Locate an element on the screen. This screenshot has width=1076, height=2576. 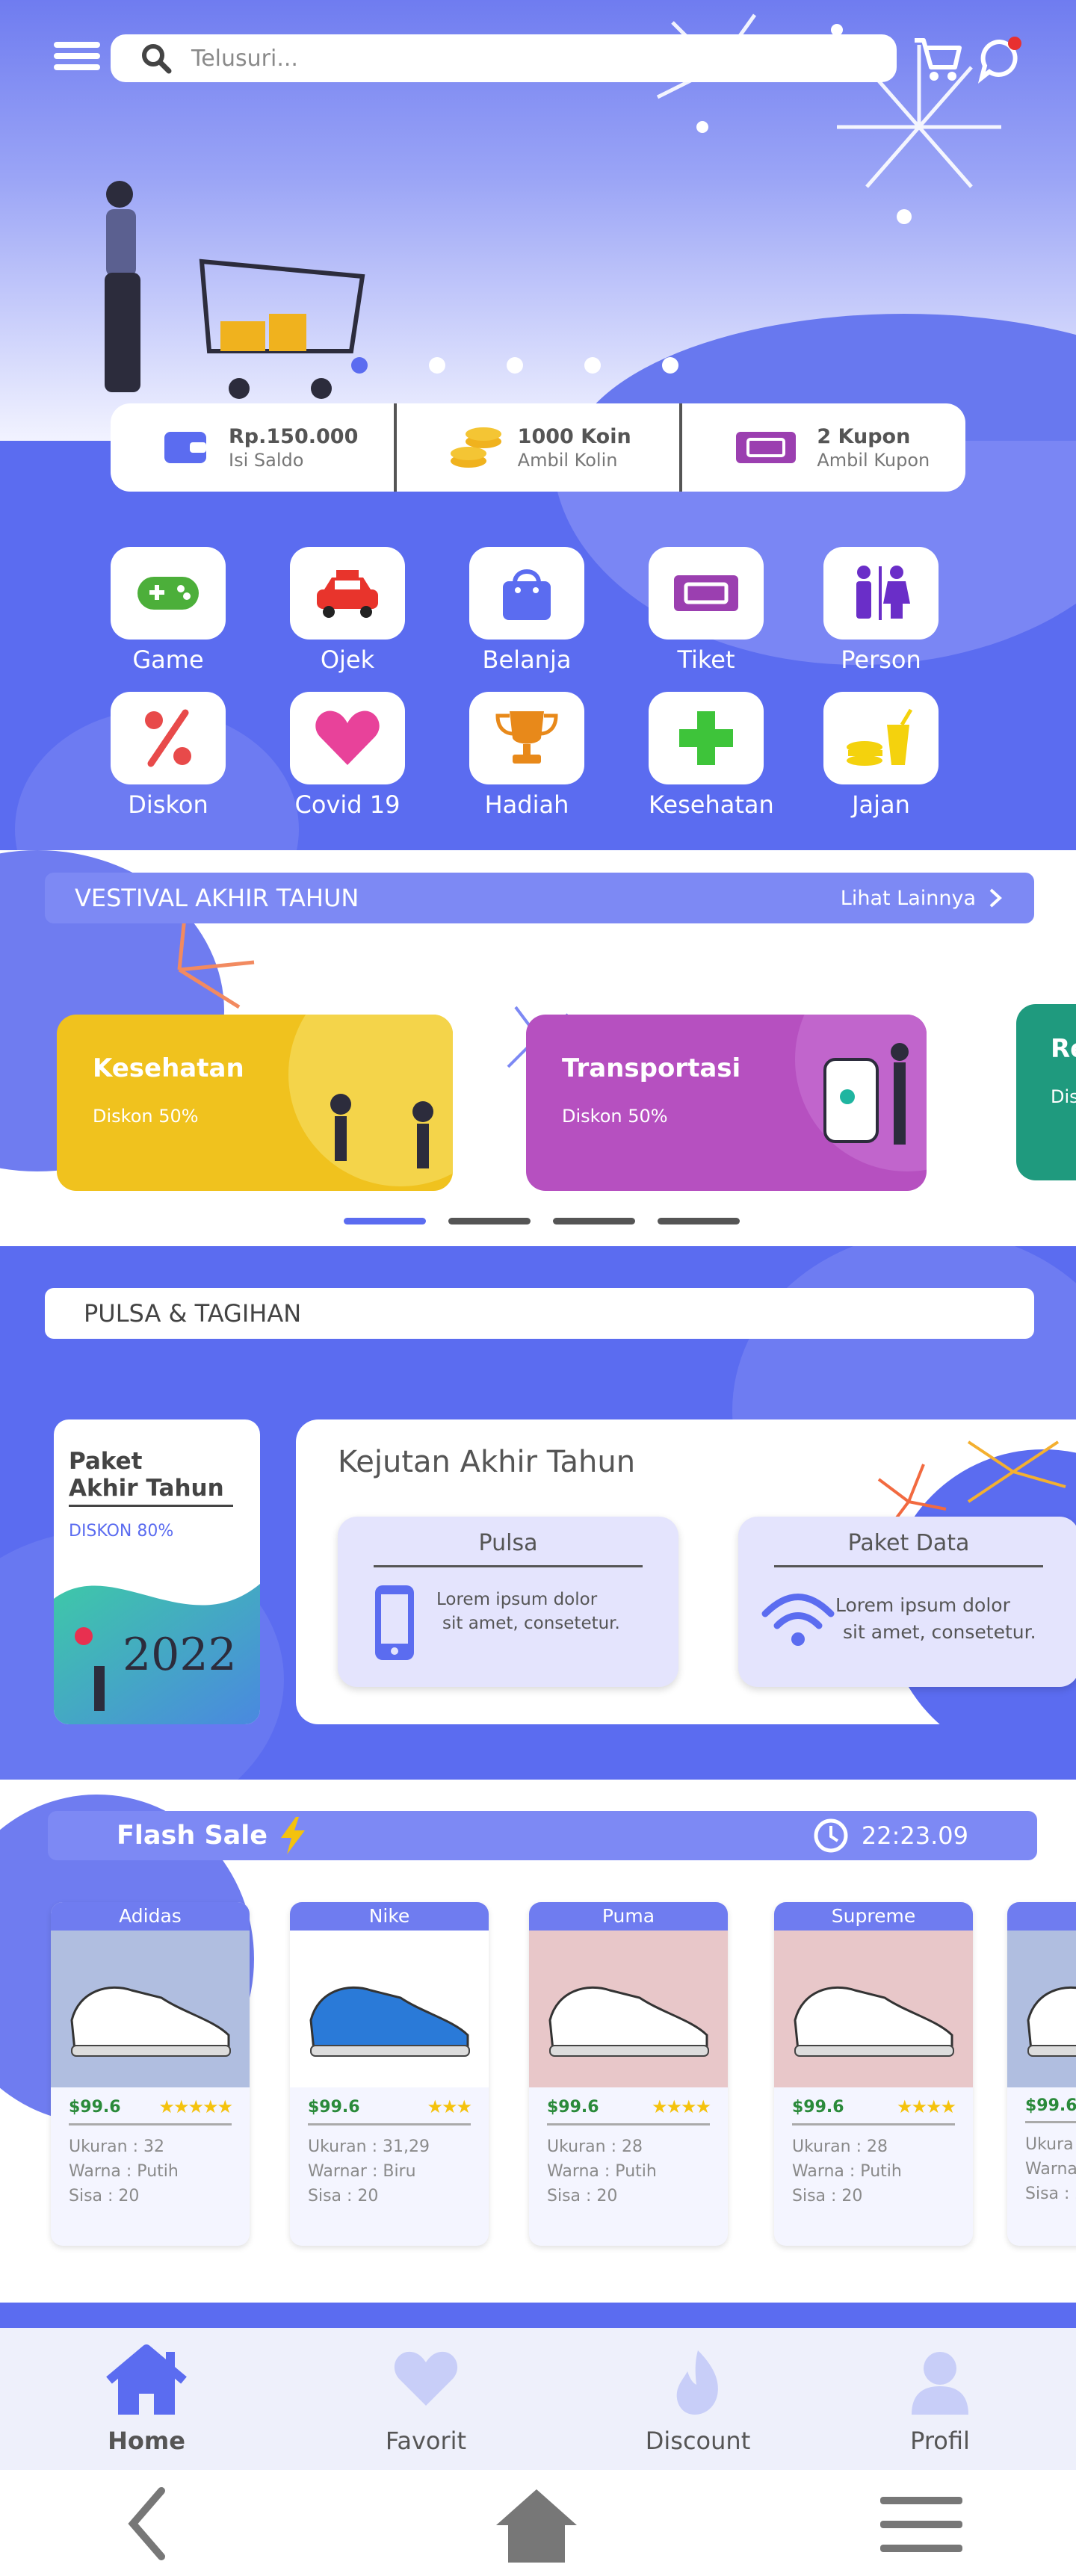
bottom-divider is located at coordinates (538, 2315).